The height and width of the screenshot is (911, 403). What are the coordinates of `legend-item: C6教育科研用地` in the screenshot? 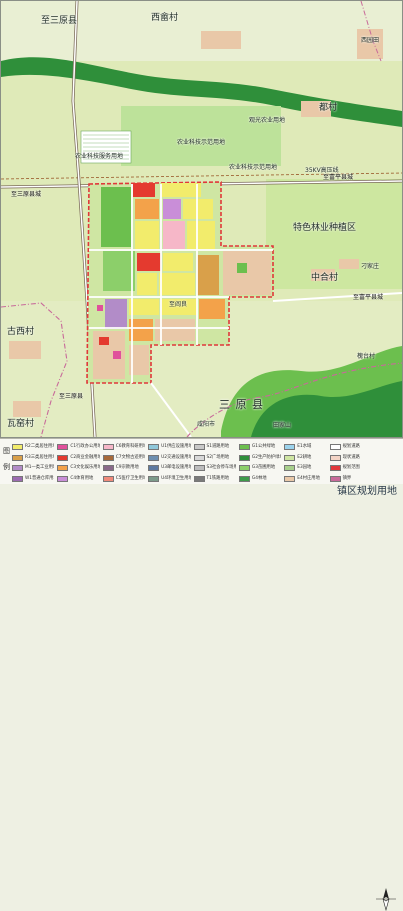 It's located at (124, 447).